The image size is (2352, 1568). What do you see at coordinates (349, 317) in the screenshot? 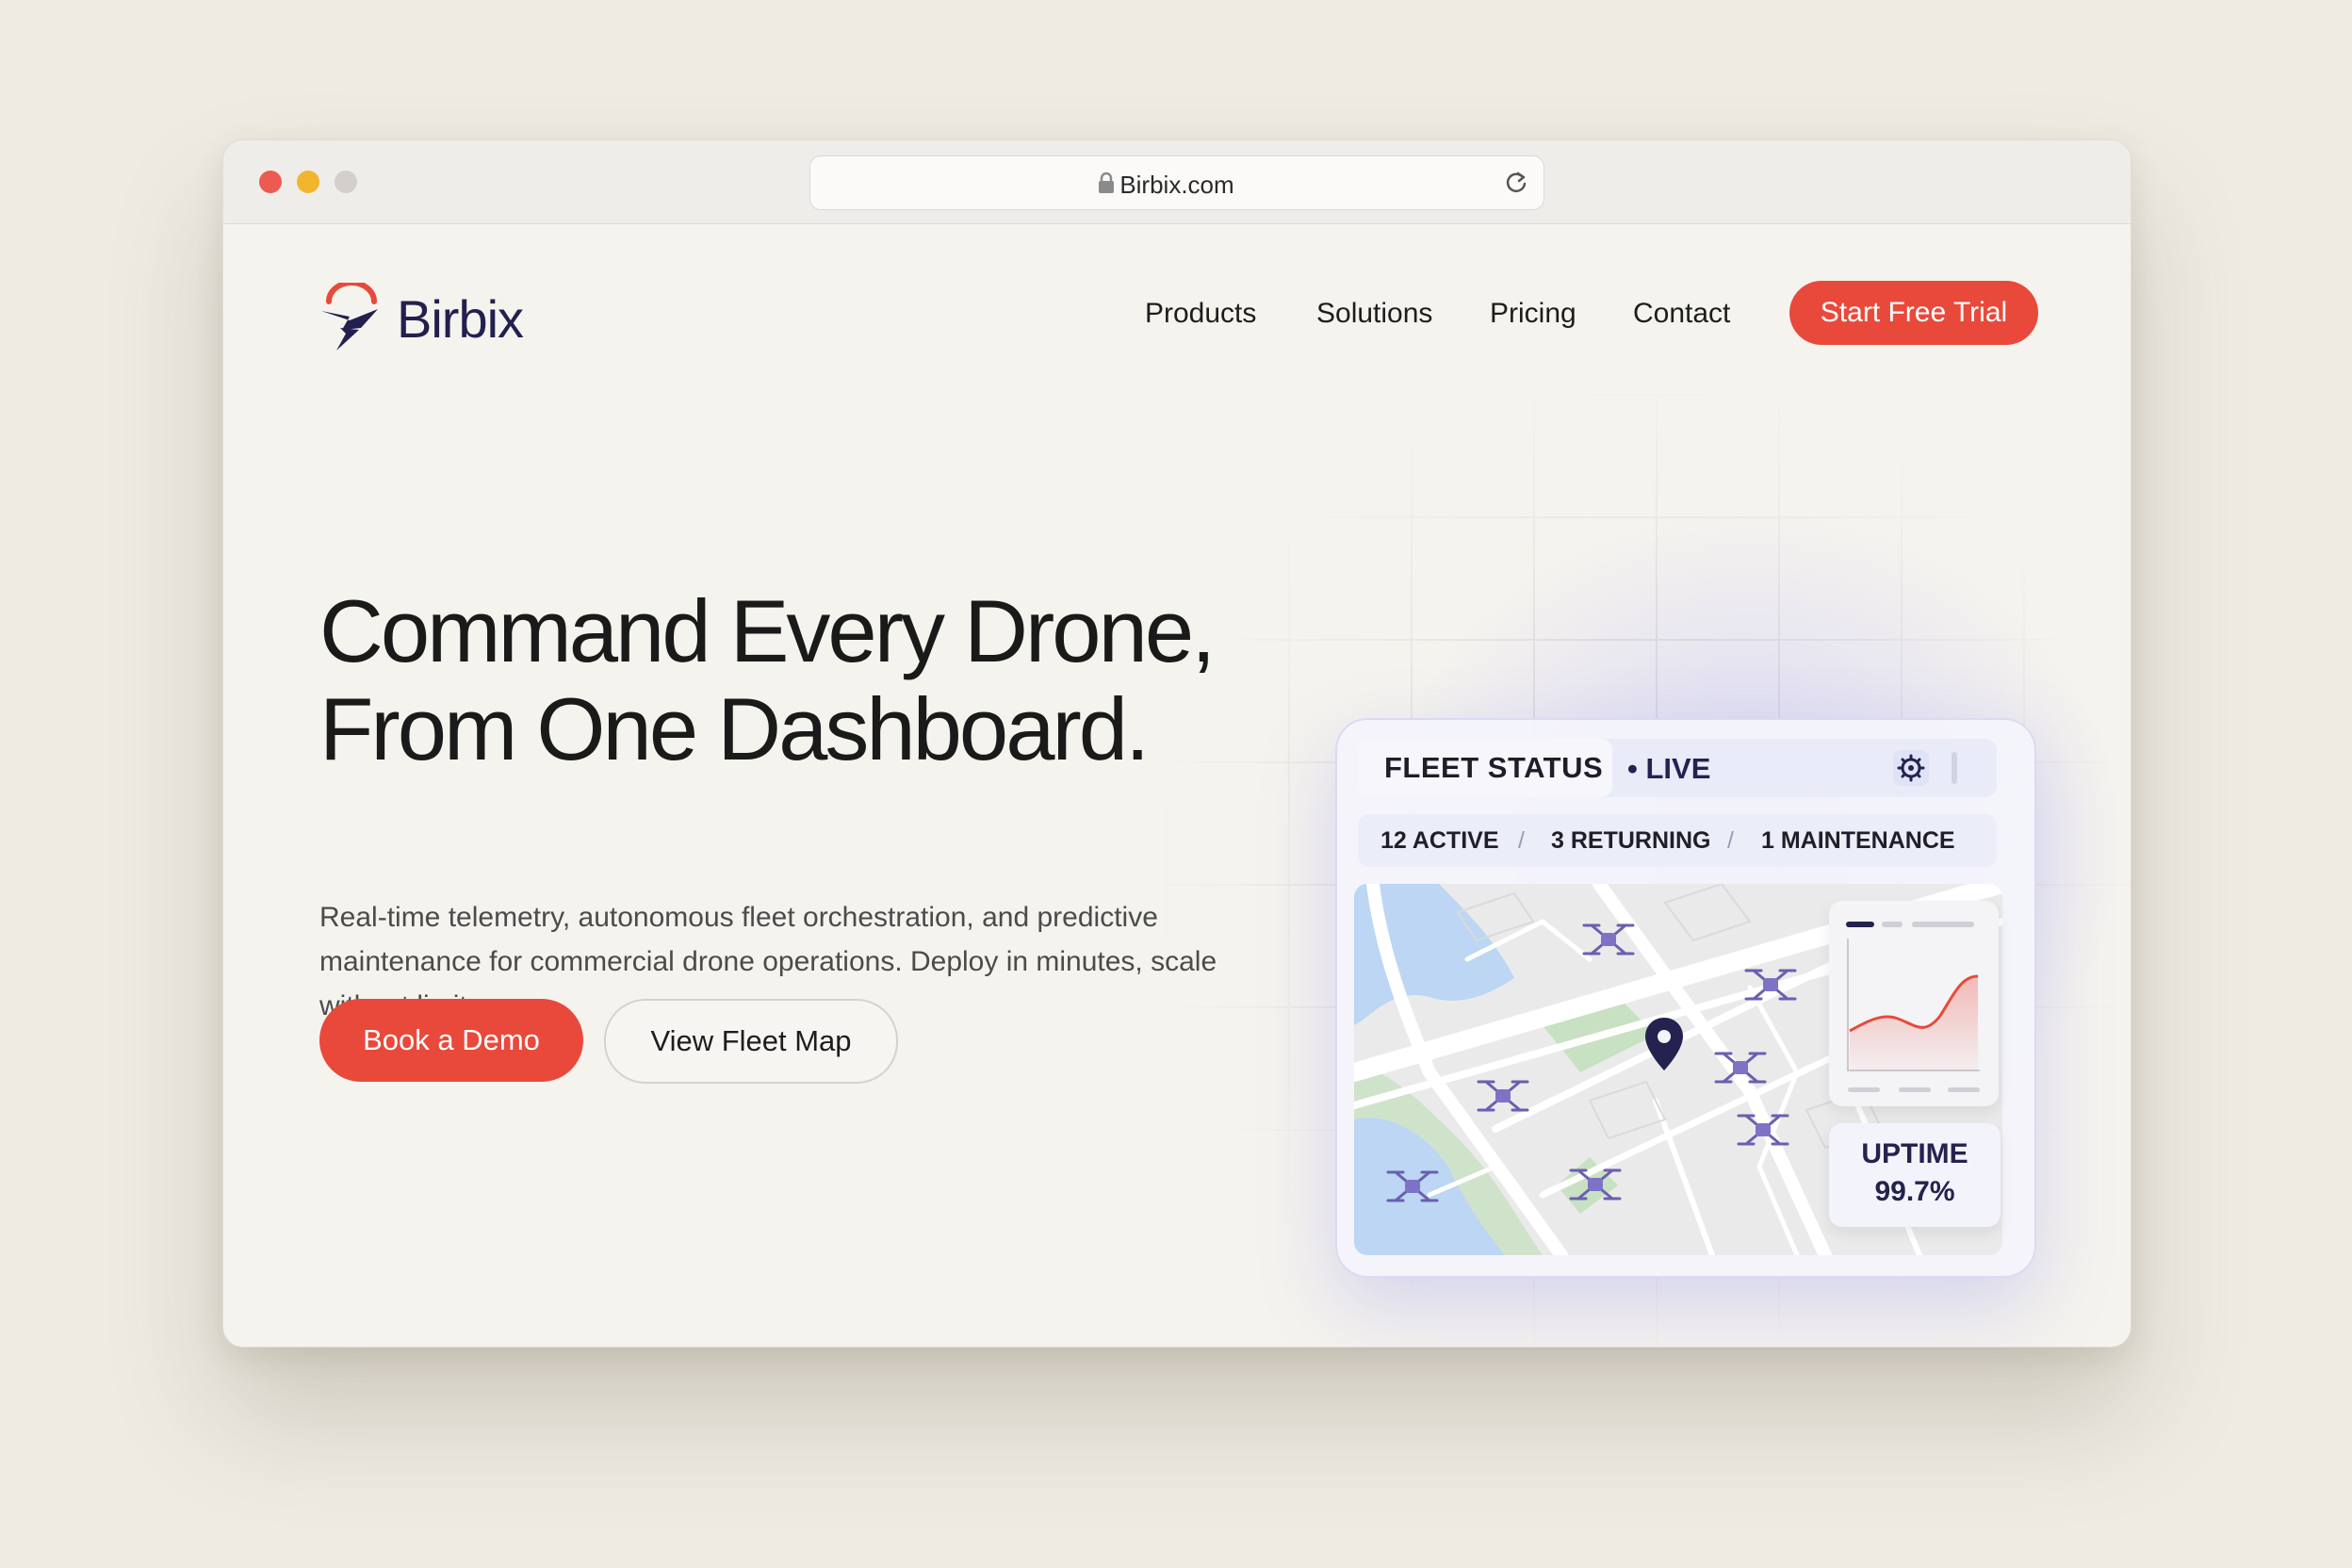
I see `bird-logo-icon` at bounding box center [349, 317].